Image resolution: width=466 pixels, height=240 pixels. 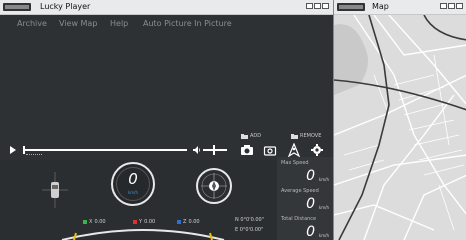 I want to click on add-label: ADD, so click(x=256, y=136).